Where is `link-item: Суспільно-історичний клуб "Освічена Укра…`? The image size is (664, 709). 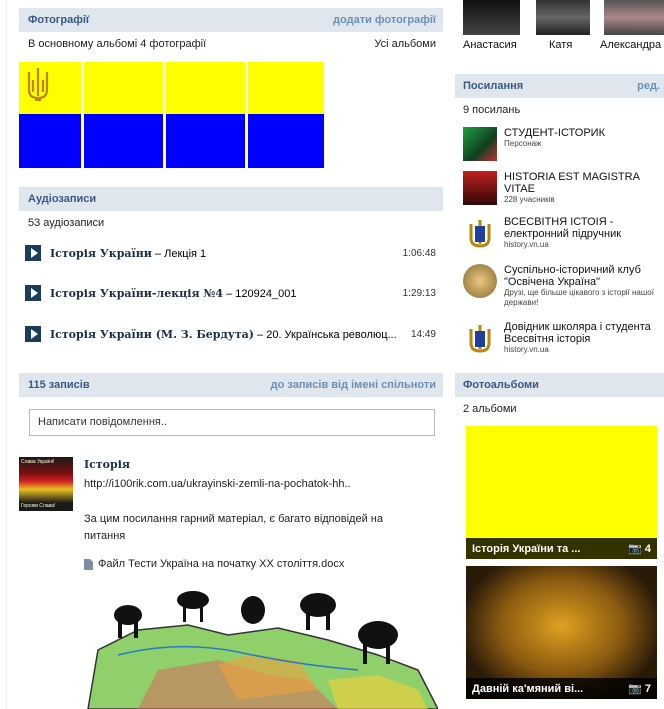
link-item: Суспільно-історичний клуб "Освічена Укра… is located at coordinates (563, 286).